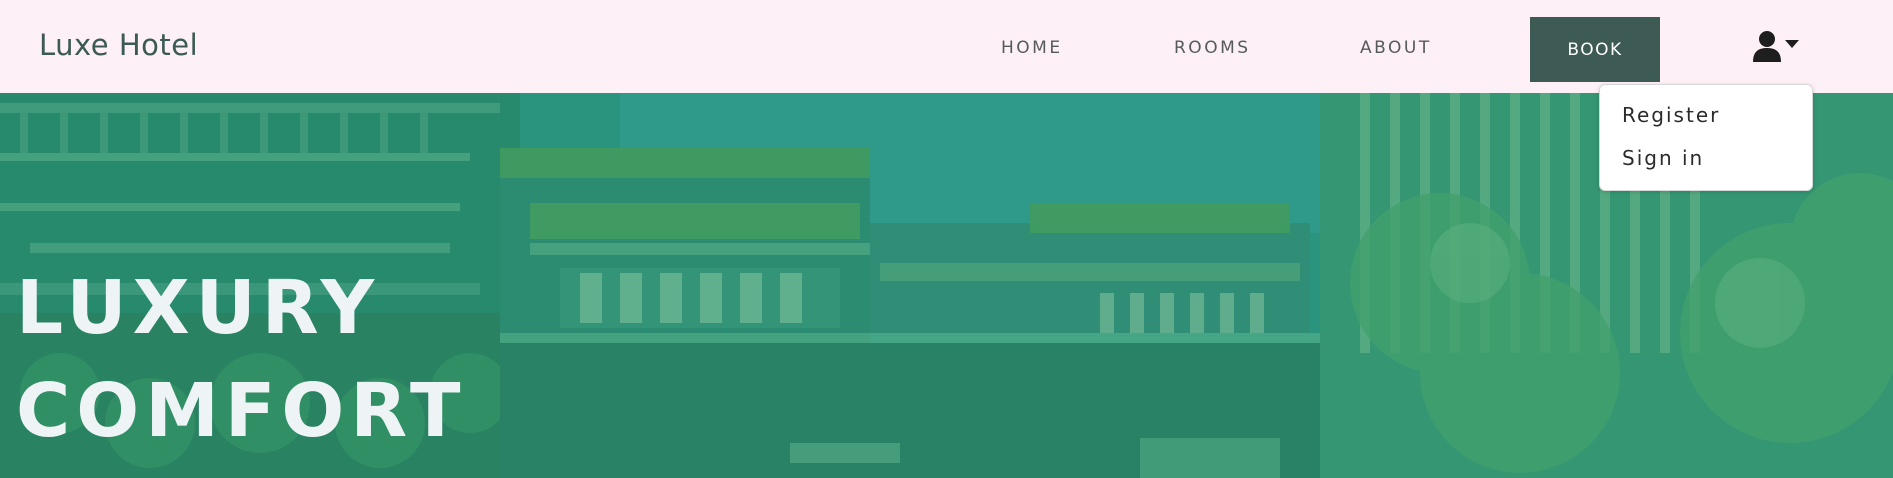 The width and height of the screenshot is (1893, 478). I want to click on book-button: BOOK, so click(1595, 49).